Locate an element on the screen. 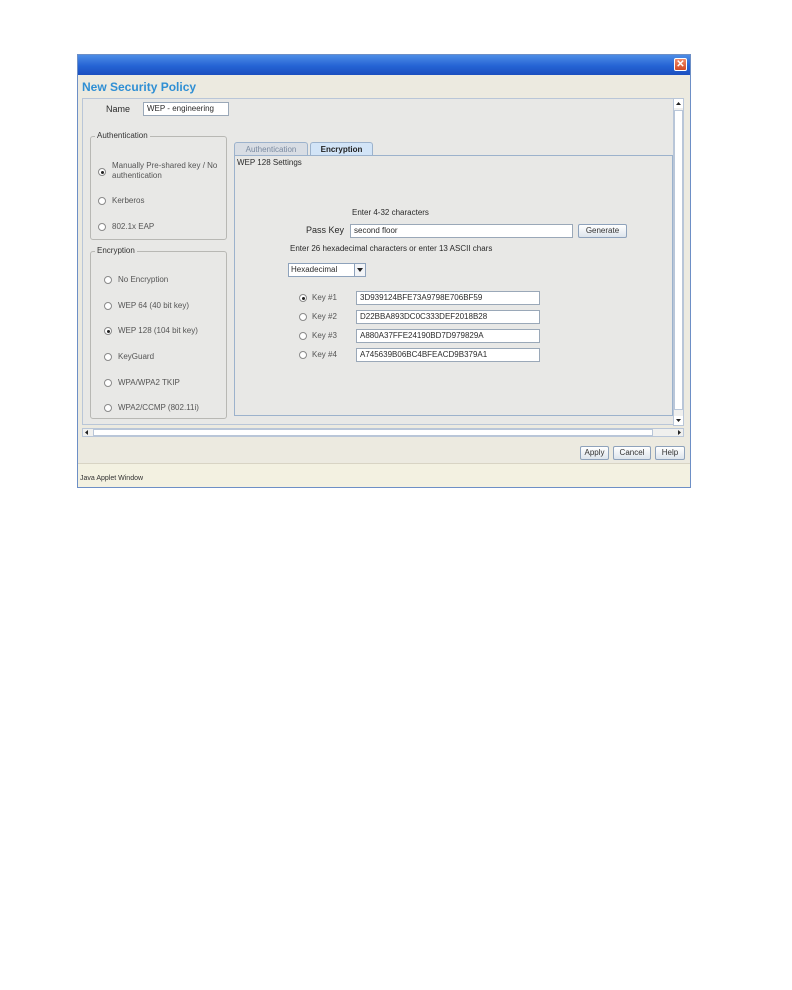 This screenshot has width=792, height=990. key4-input: A745639B06BC4BFEACD9B379A1 is located at coordinates (448, 355).